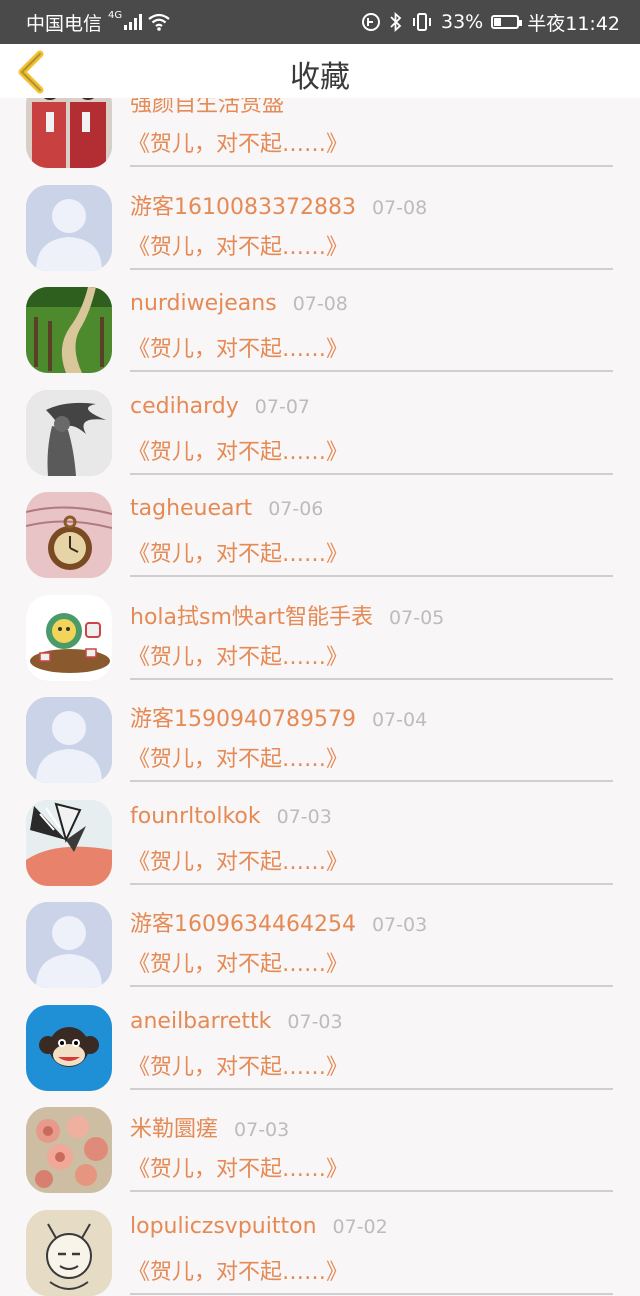  Describe the element at coordinates (296, 509) in the screenshot. I see `post-date: 07-06` at that location.